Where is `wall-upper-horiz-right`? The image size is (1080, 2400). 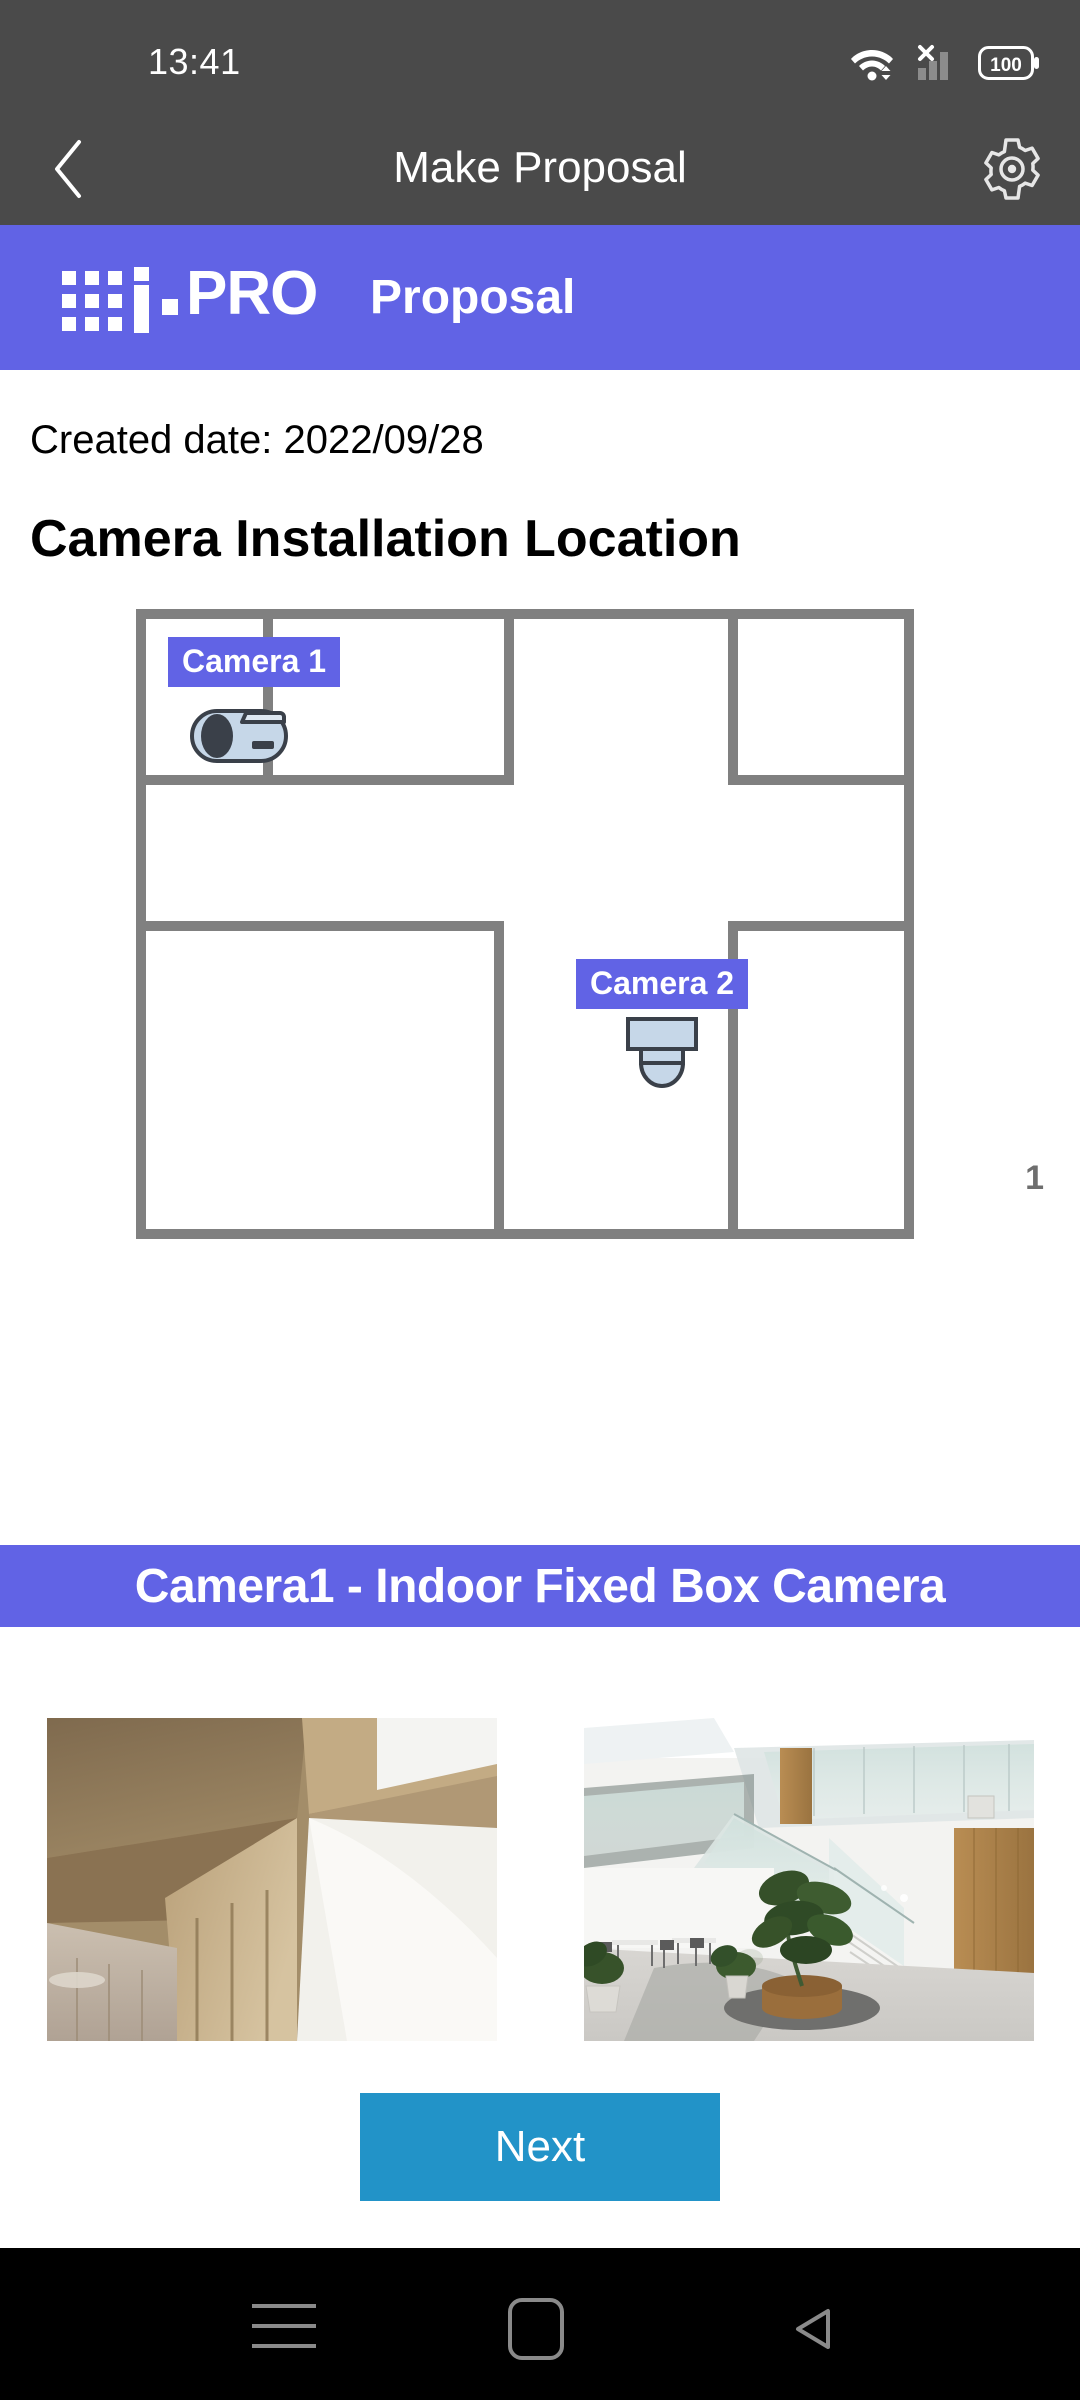
wall-upper-horiz-right is located at coordinates (821, 780).